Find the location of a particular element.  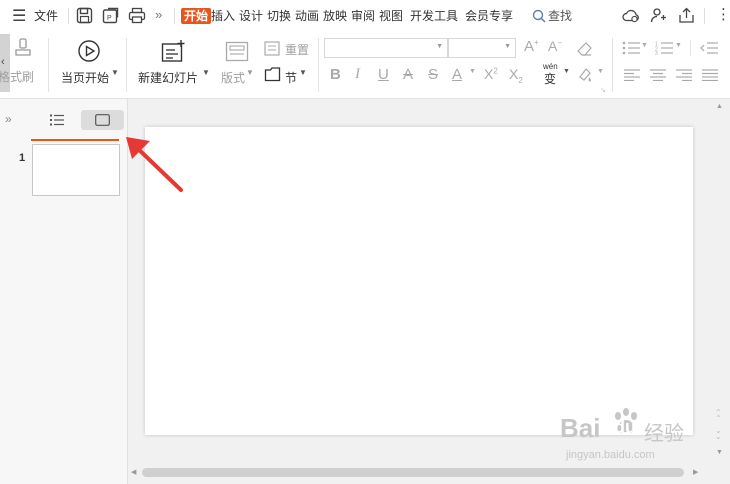

reset-button: 重置 is located at coordinates (297, 49).